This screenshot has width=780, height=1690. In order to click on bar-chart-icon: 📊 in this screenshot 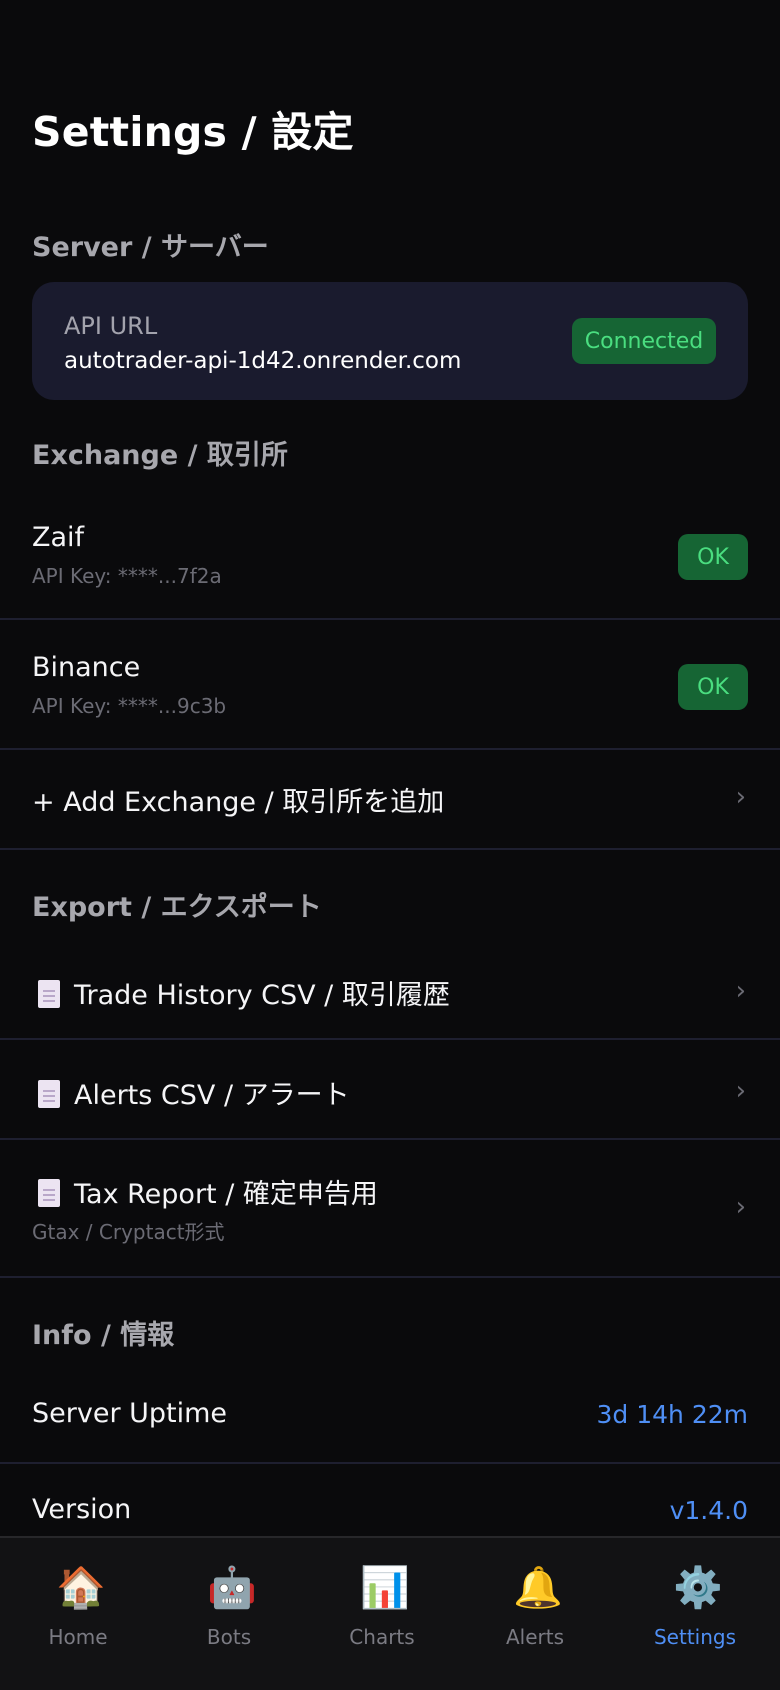, I will do `click(385, 1588)`.